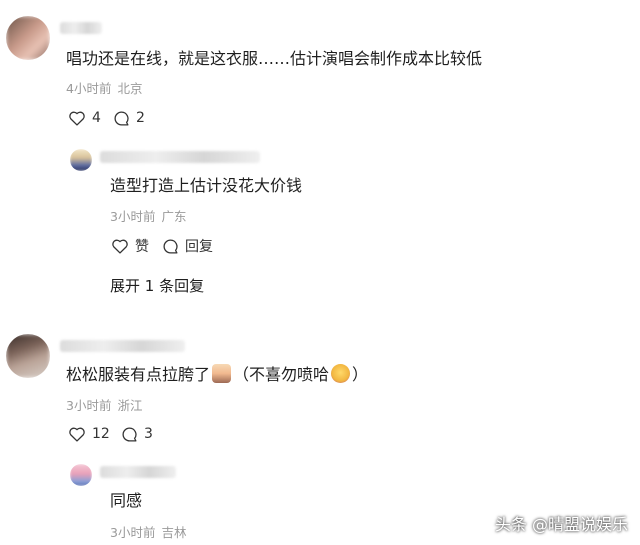  Describe the element at coordinates (140, 118) in the screenshot. I see `reply-count: 2` at that location.